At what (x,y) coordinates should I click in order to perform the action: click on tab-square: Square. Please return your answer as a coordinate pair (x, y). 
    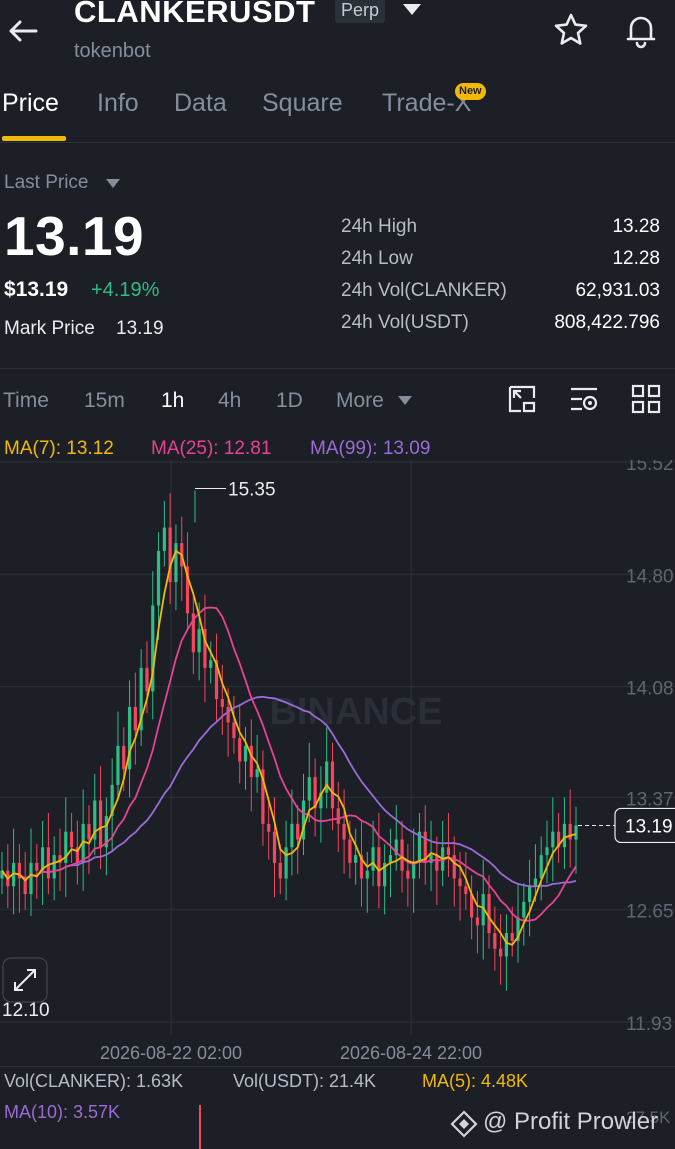
    Looking at the image, I should click on (302, 103).